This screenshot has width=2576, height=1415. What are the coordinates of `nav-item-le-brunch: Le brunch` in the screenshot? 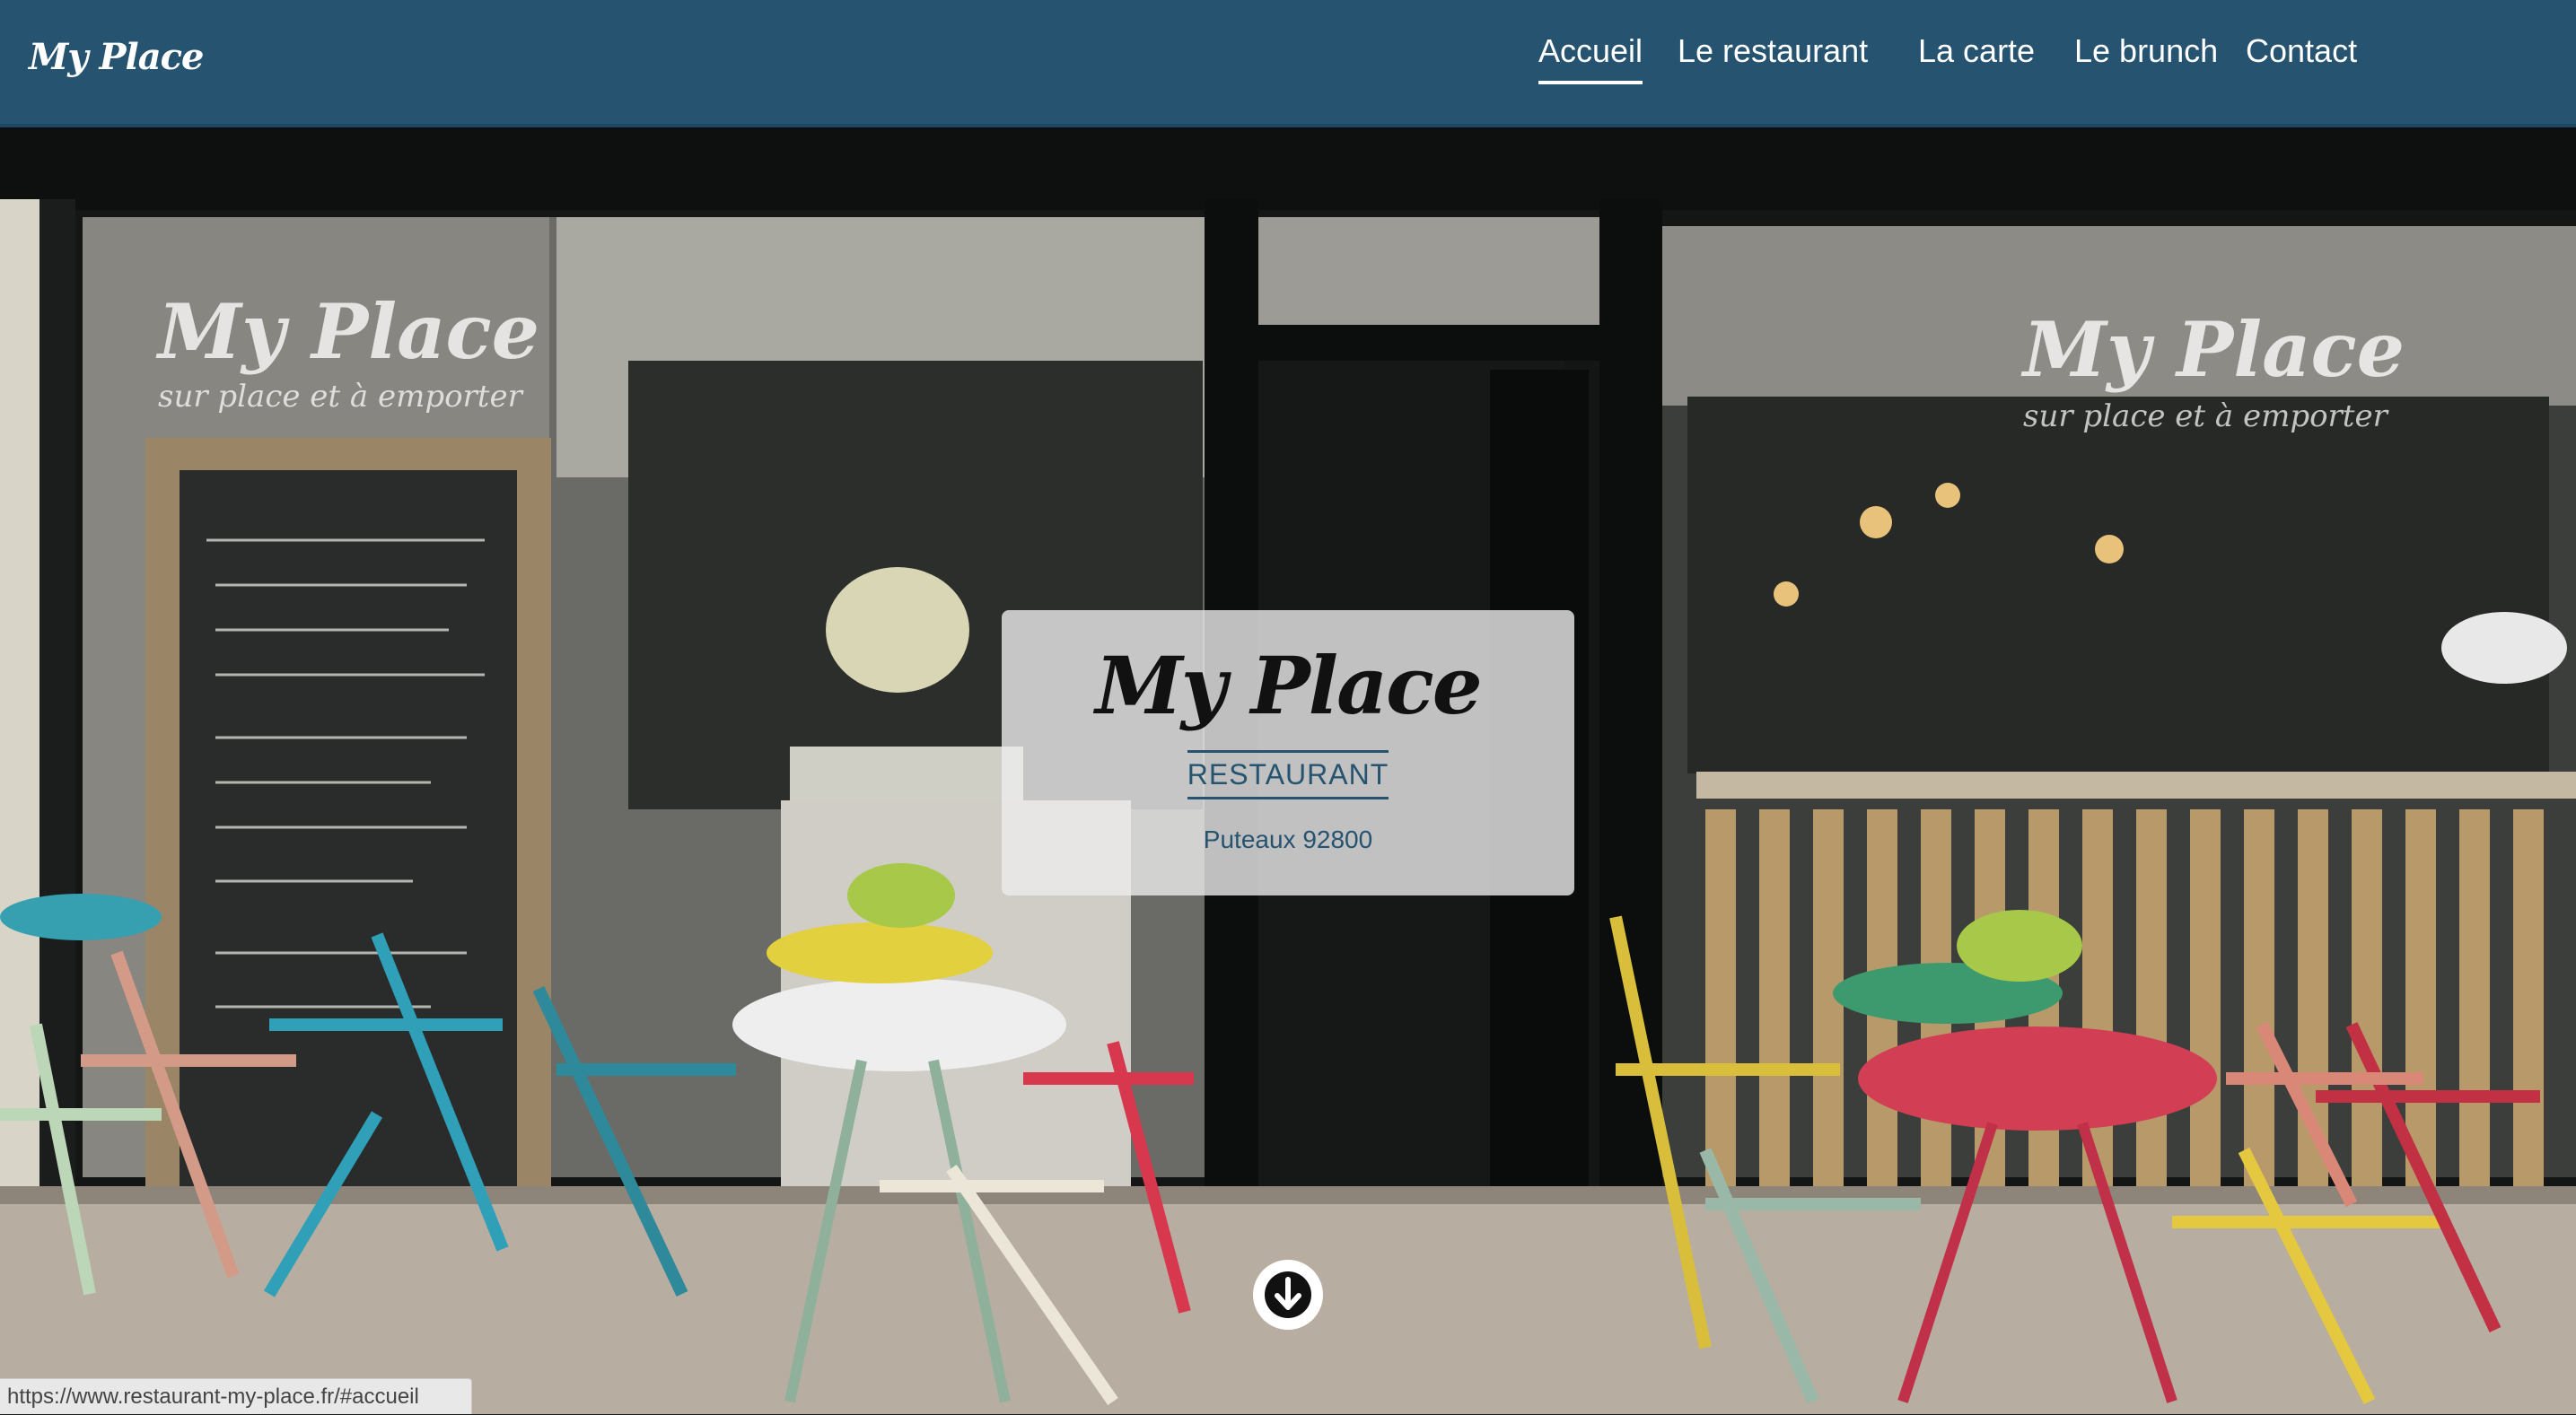 It's located at (2146, 56).